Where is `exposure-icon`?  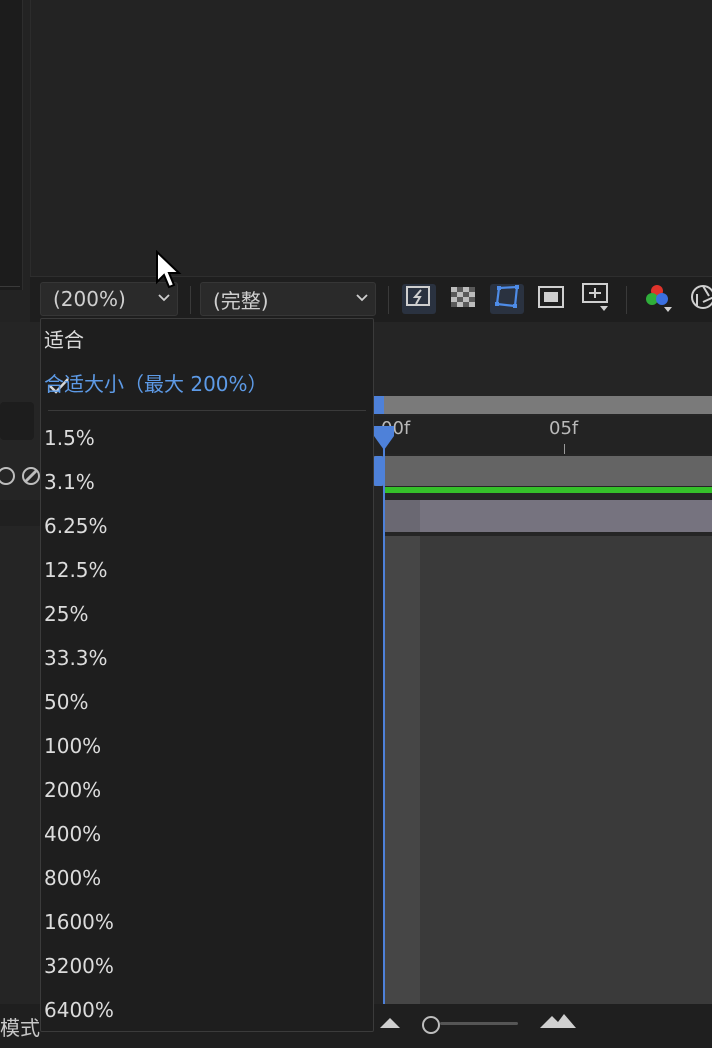 exposure-icon is located at coordinates (700, 299).